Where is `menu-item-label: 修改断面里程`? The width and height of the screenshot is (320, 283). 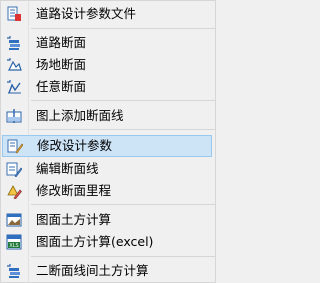
menu-item-label: 修改断面里程 is located at coordinates (74, 190).